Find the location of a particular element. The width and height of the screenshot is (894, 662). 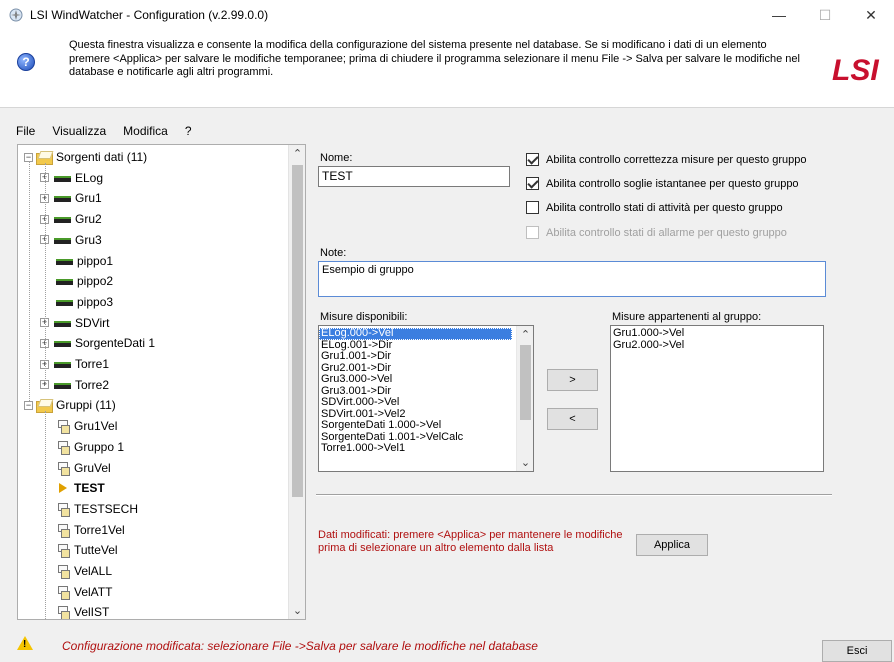

tree-item-group: GruVel is located at coordinates (75, 468).